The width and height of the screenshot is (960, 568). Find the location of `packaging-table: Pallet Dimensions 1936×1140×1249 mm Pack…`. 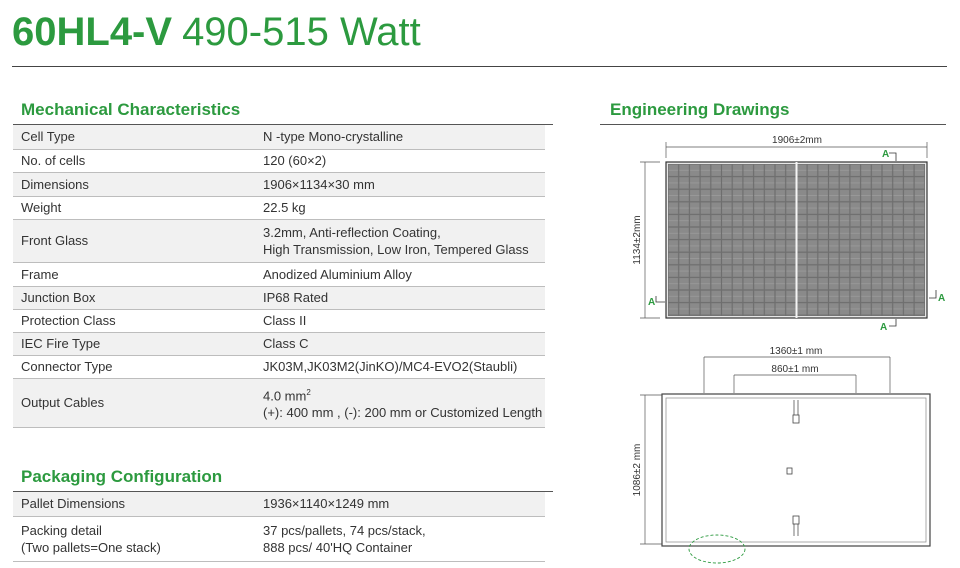

packaging-table: Pallet Dimensions 1936×1140×1249 mm Pack… is located at coordinates (279, 527).